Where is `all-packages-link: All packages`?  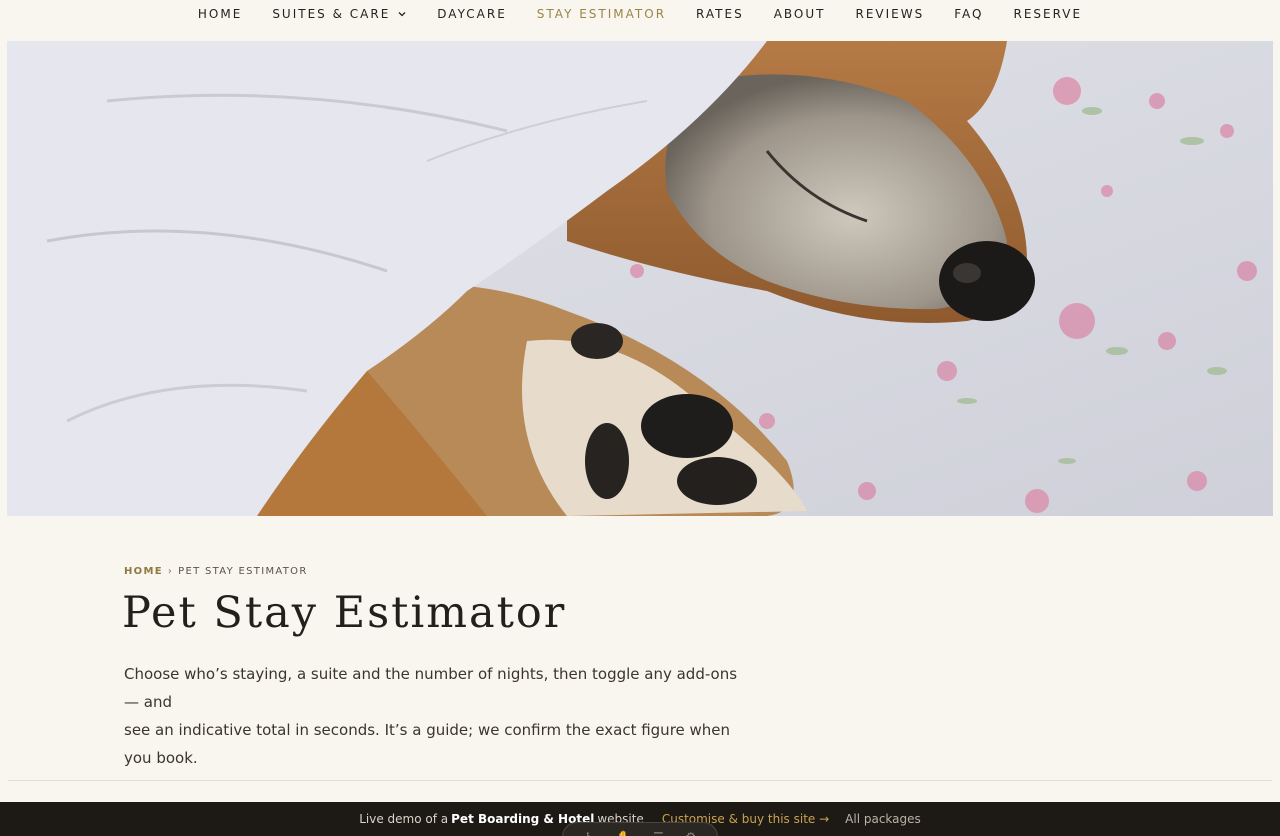
all-packages-link: All packages is located at coordinates (883, 819).